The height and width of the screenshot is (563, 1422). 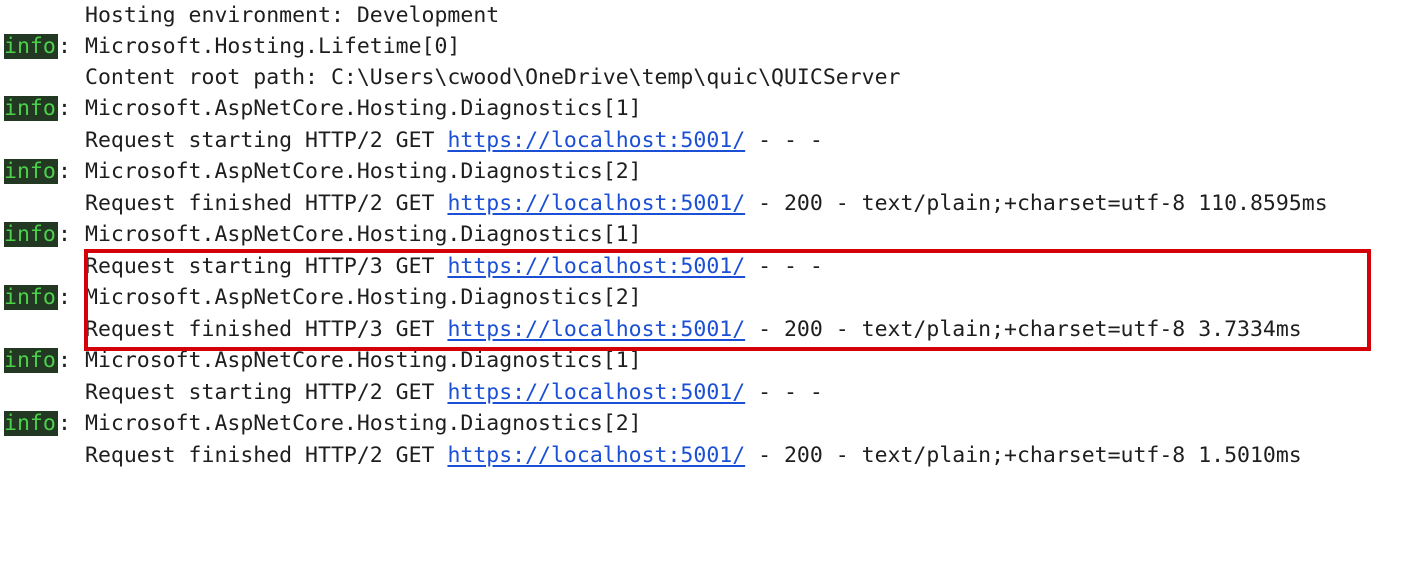 I want to click on log-category: Microsoft.Hosting.Lifetime[0], so click(x=273, y=46).